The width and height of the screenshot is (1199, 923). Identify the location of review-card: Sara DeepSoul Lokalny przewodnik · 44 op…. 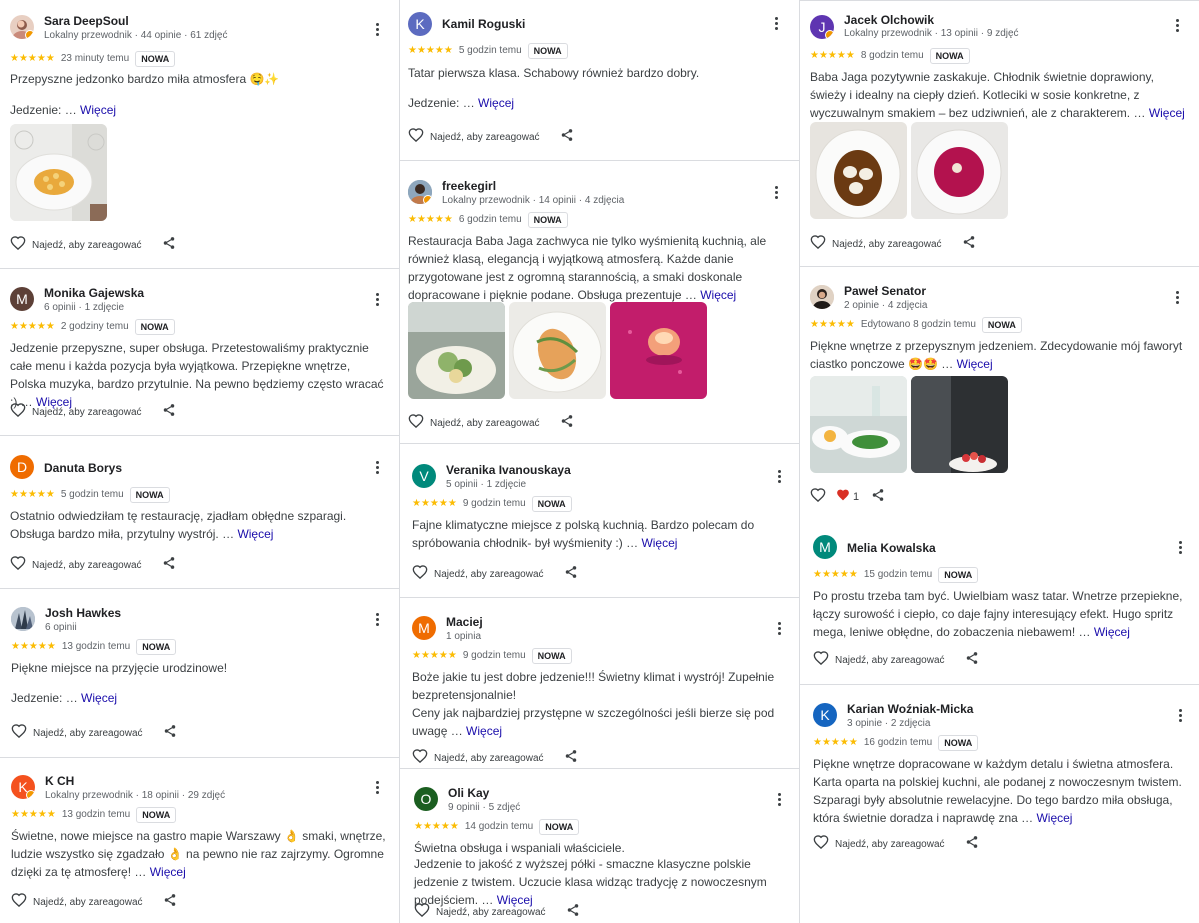
(200, 139).